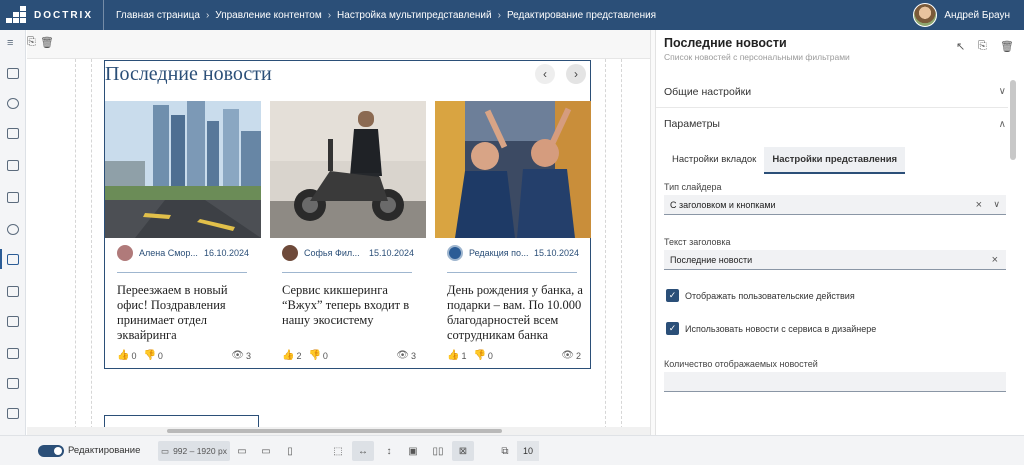 The image size is (1024, 465). Describe the element at coordinates (268, 15) in the screenshot. I see `breadcrumb-item: Управление контентом` at that location.